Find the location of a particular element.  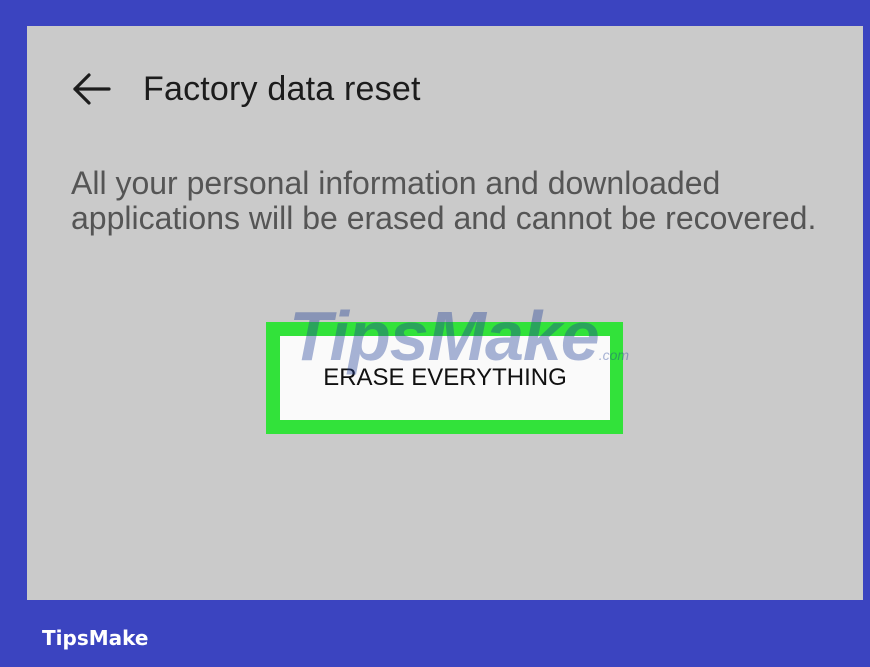

arrow-left-icon is located at coordinates (92, 89).